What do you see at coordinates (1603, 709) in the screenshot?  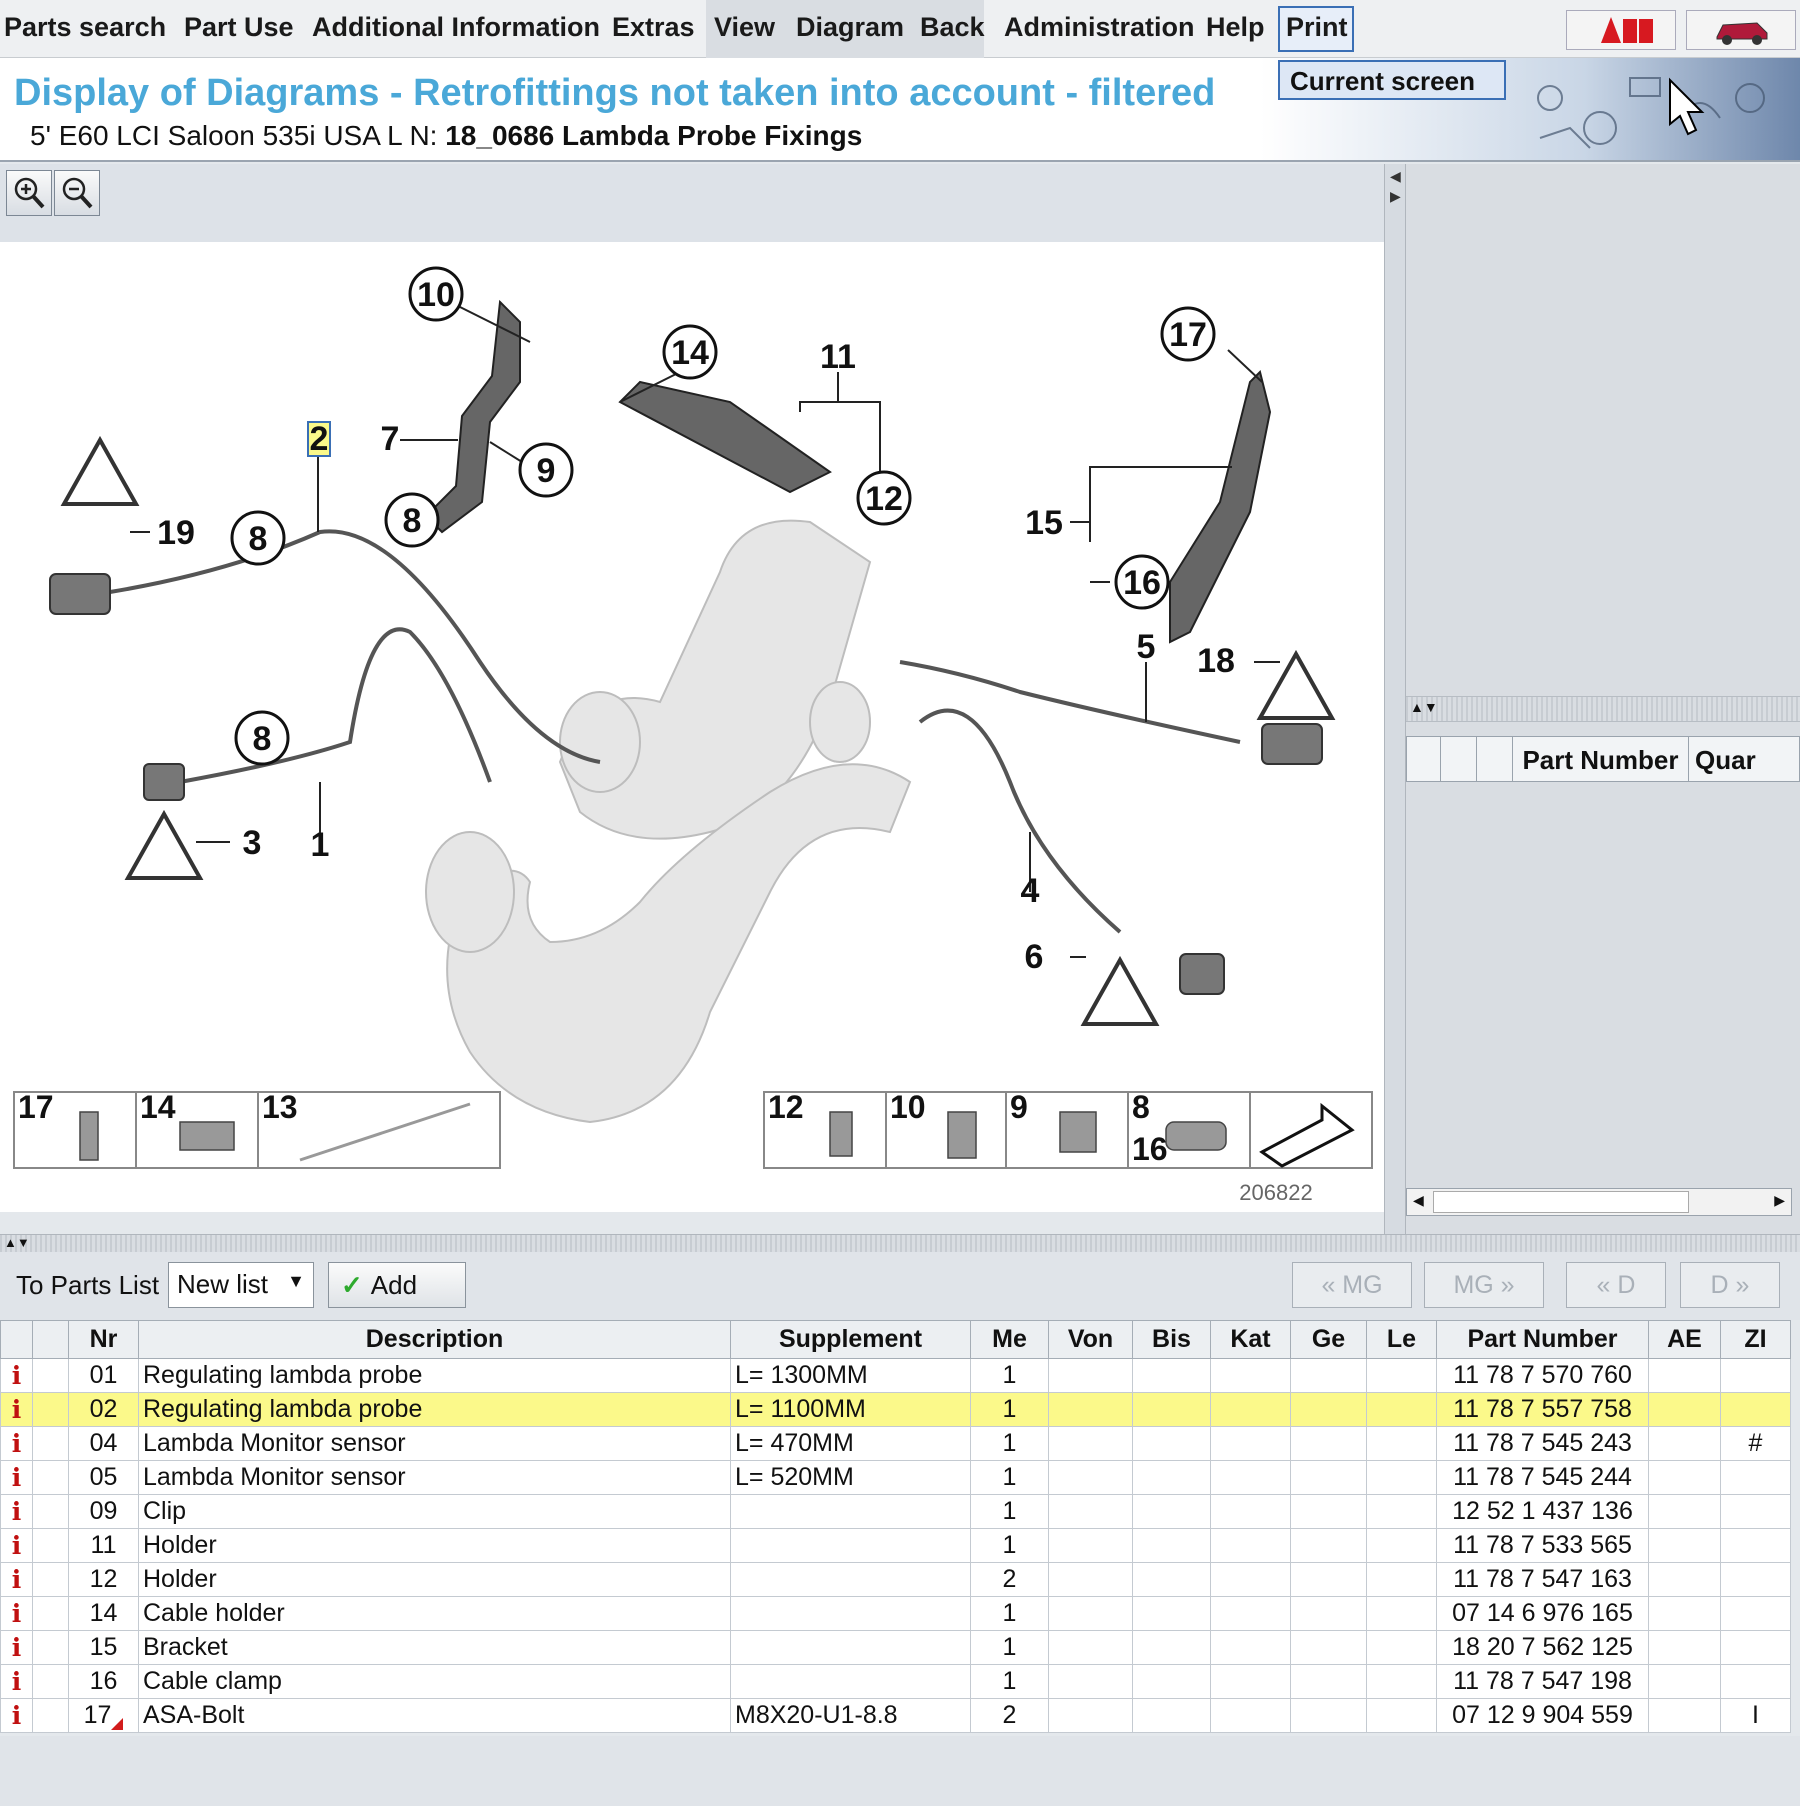 I see `right-panel-splitter: ▲▼` at bounding box center [1603, 709].